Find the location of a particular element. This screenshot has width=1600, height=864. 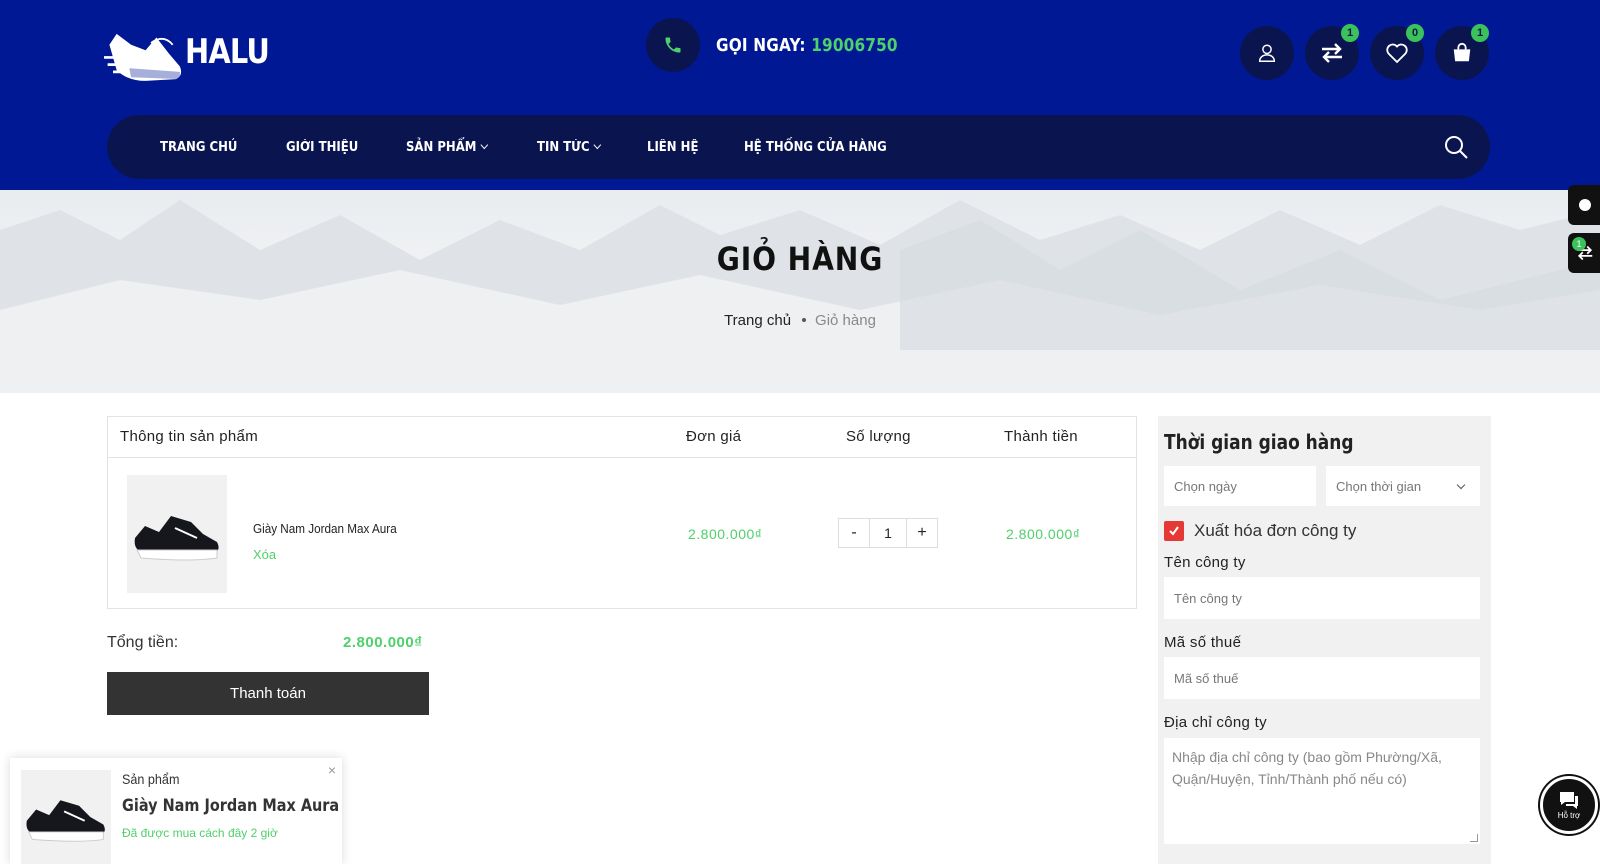

invoice-checkbox is located at coordinates (1174, 531).